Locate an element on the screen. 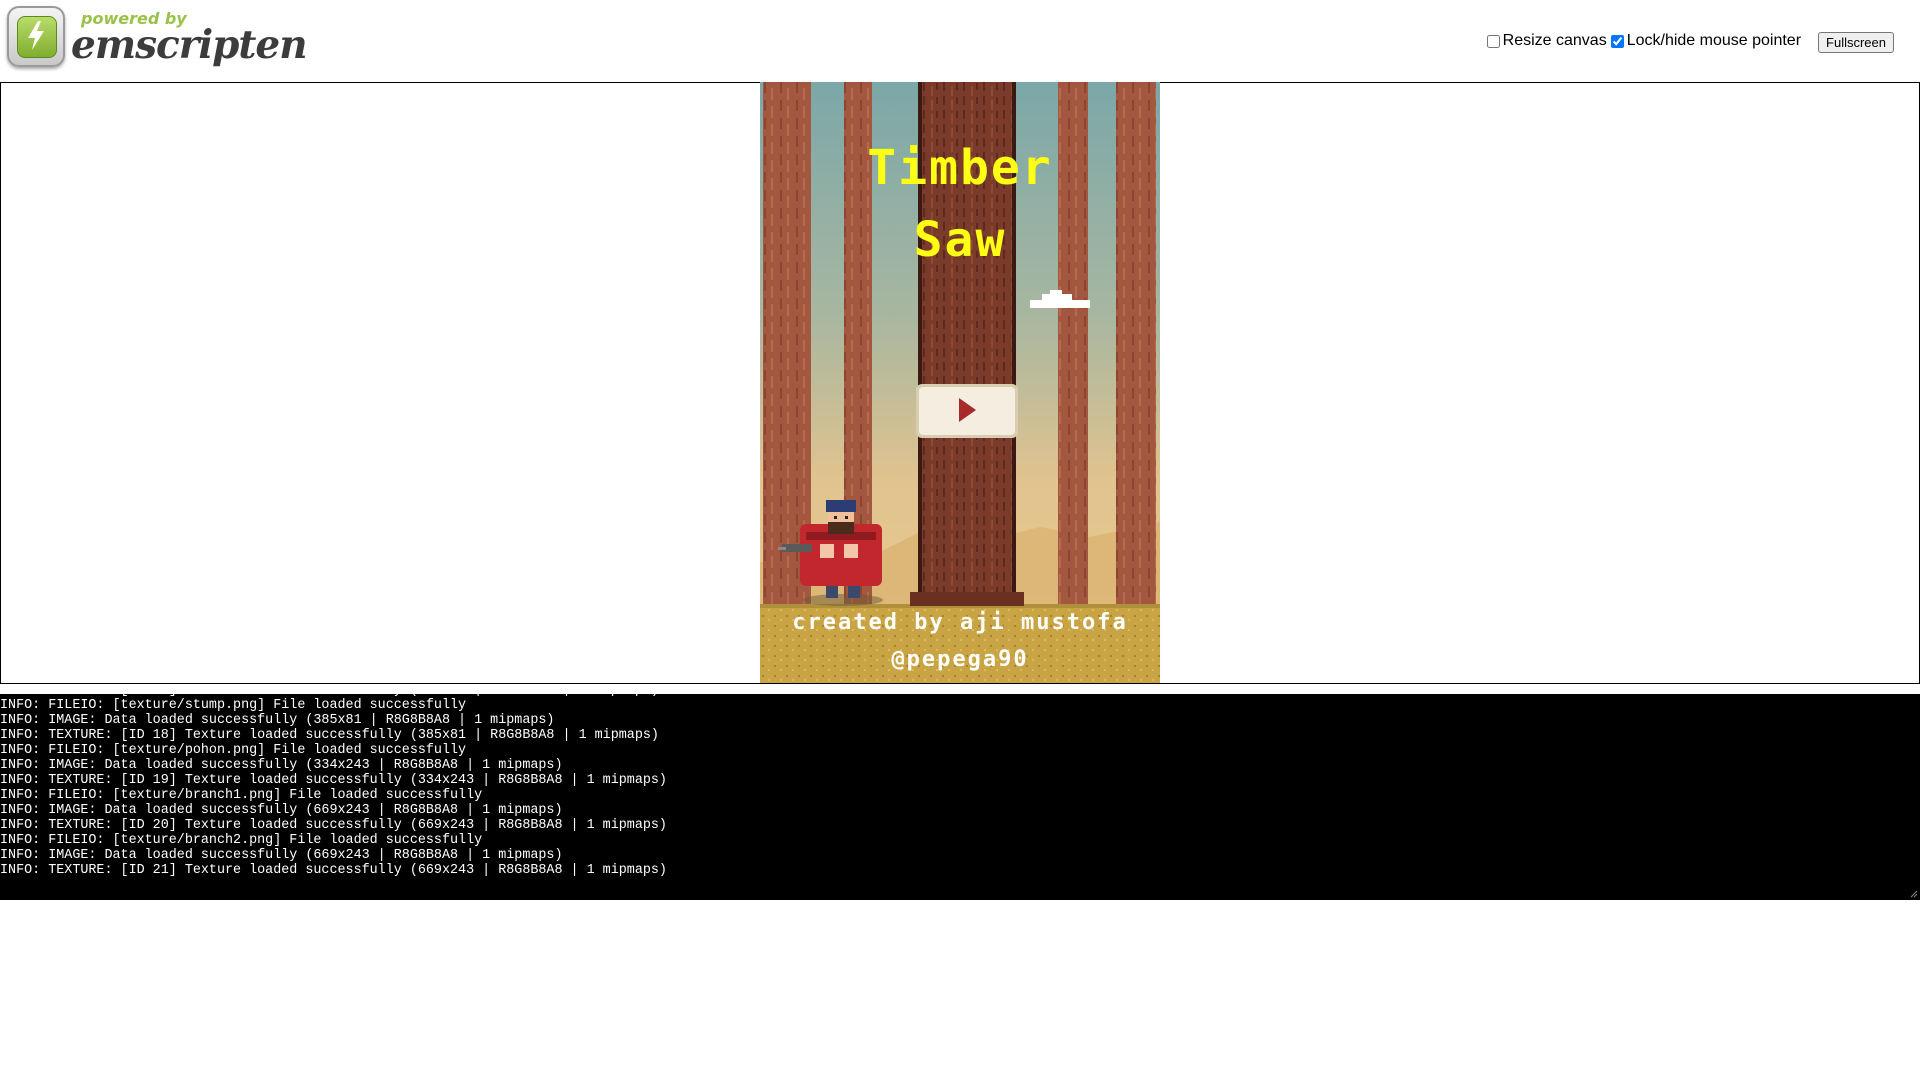 The image size is (1920, 1080). emscripten-logo: powered by emscripten is located at coordinates (157, 38).